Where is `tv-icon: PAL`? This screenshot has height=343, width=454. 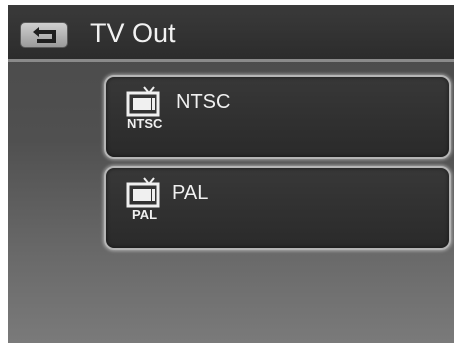
tv-icon: PAL is located at coordinates (143, 199).